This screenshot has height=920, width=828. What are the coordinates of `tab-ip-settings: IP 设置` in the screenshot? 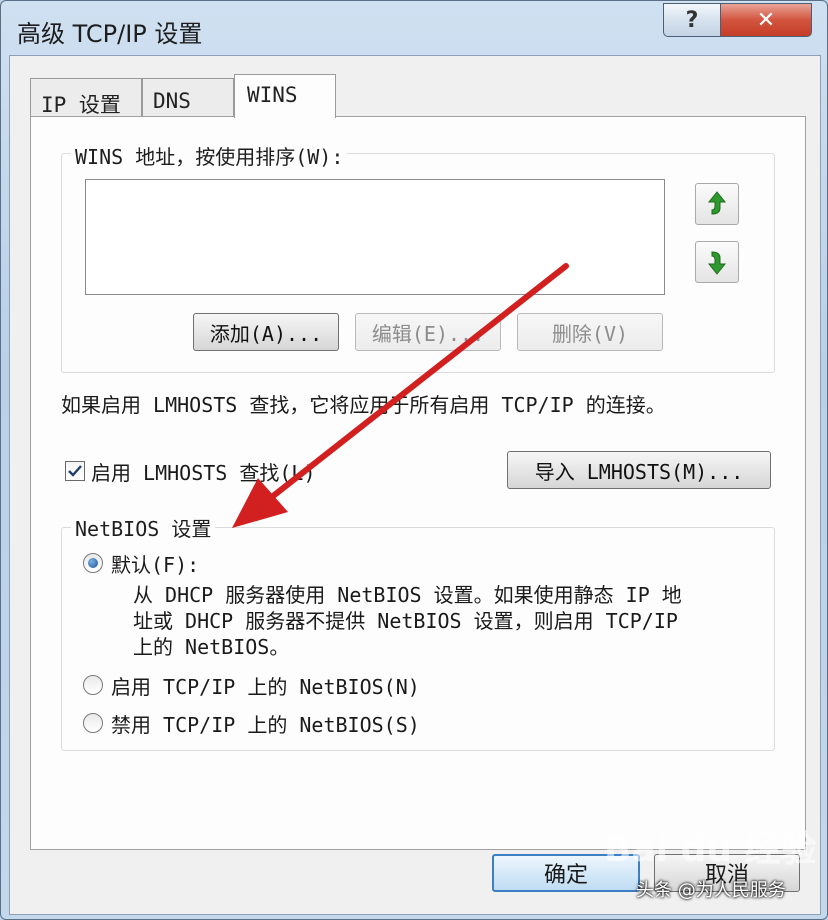 It's located at (86, 97).